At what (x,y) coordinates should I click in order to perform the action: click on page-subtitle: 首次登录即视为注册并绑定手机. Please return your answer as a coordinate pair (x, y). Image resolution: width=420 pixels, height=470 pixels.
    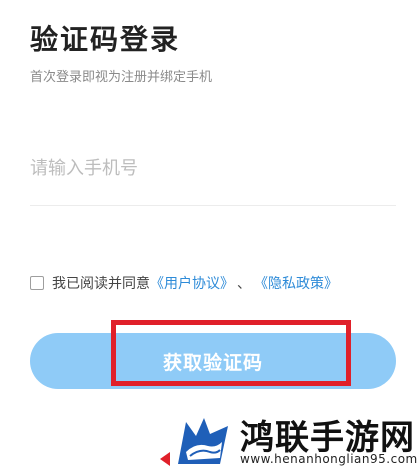
    Looking at the image, I should click on (121, 77).